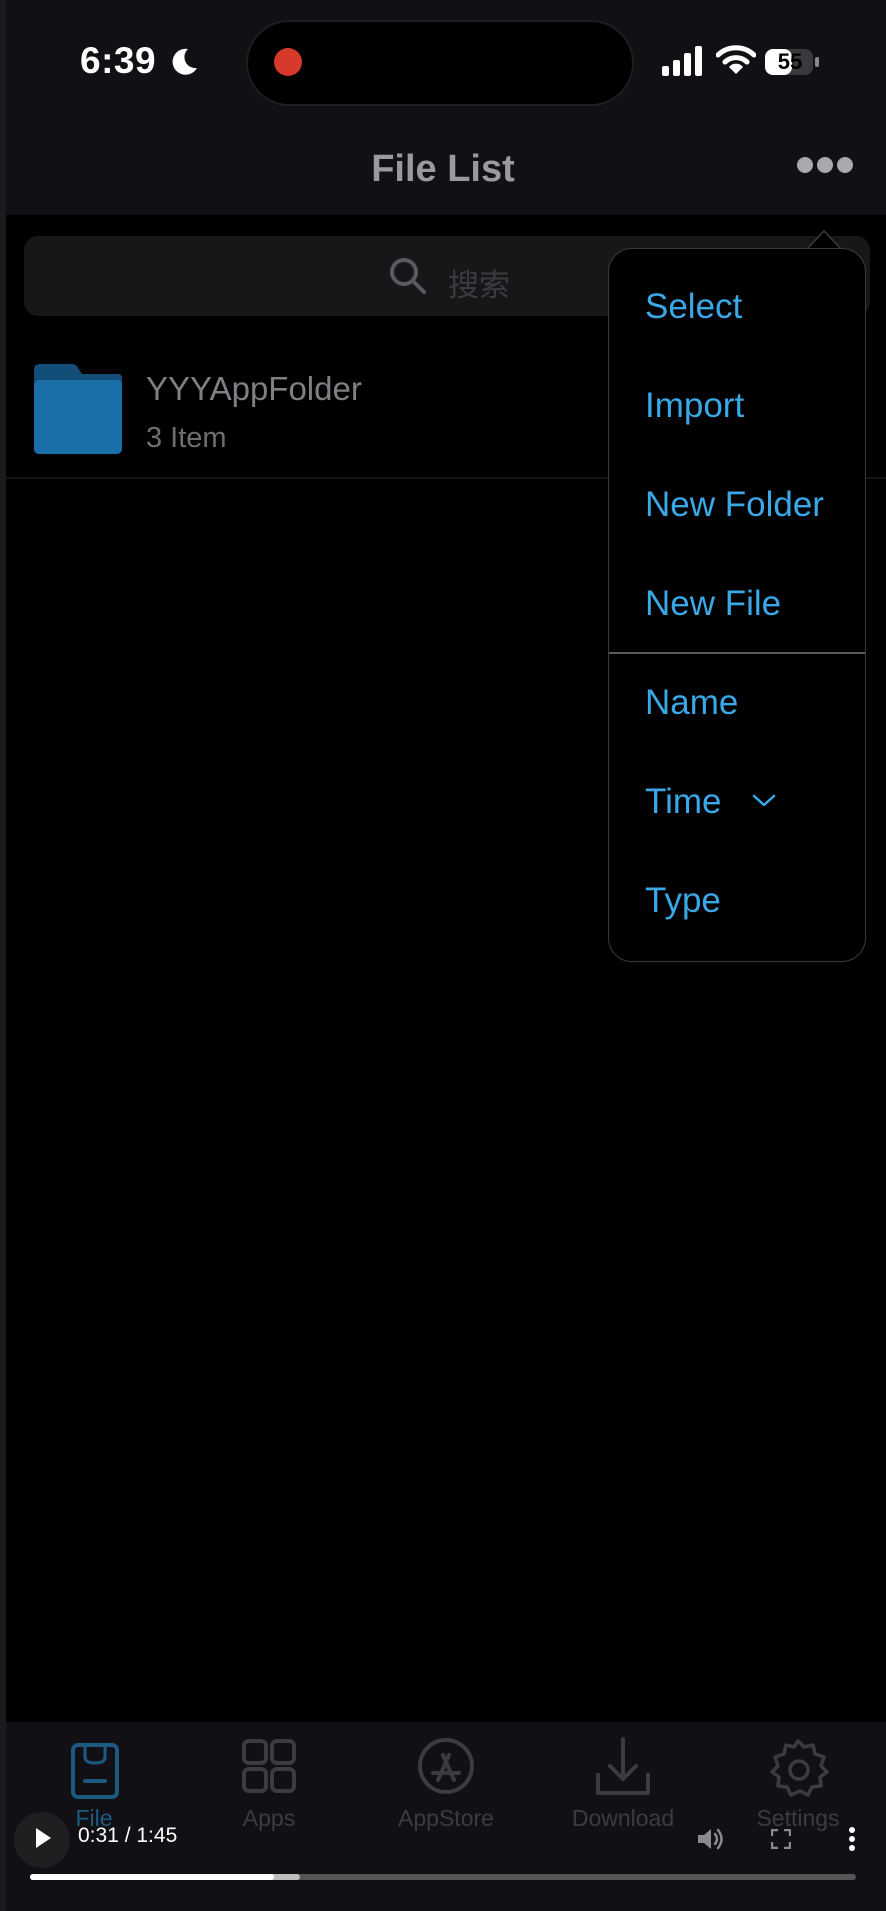  I want to click on search-placeholder: 搜索, so click(479, 285).